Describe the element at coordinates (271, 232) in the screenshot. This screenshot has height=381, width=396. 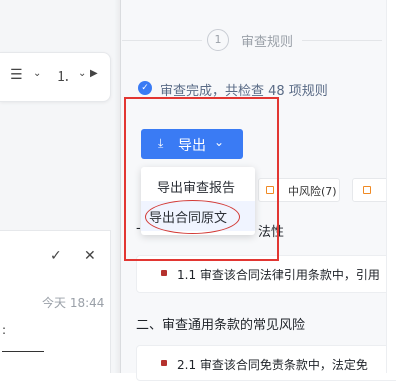
I see `section-1-title: 法性` at that location.